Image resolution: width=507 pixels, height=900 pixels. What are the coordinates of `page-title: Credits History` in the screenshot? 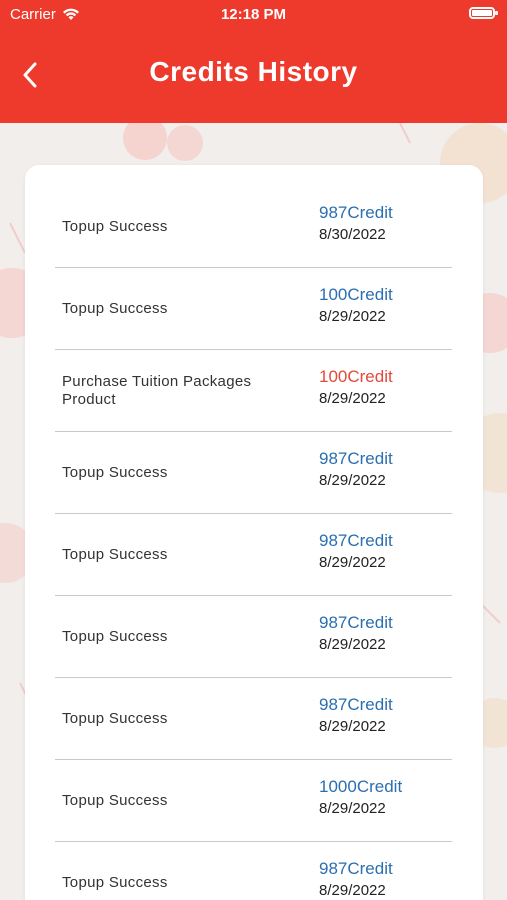 It's located at (253, 71).